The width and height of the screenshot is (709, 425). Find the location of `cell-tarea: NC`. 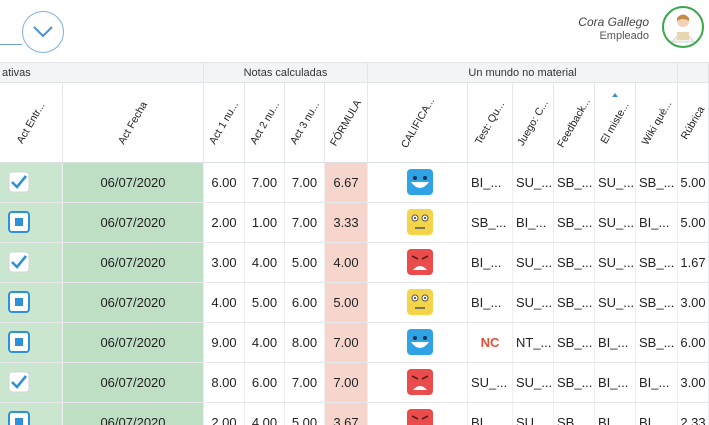

cell-tarea: NC is located at coordinates (490, 342).